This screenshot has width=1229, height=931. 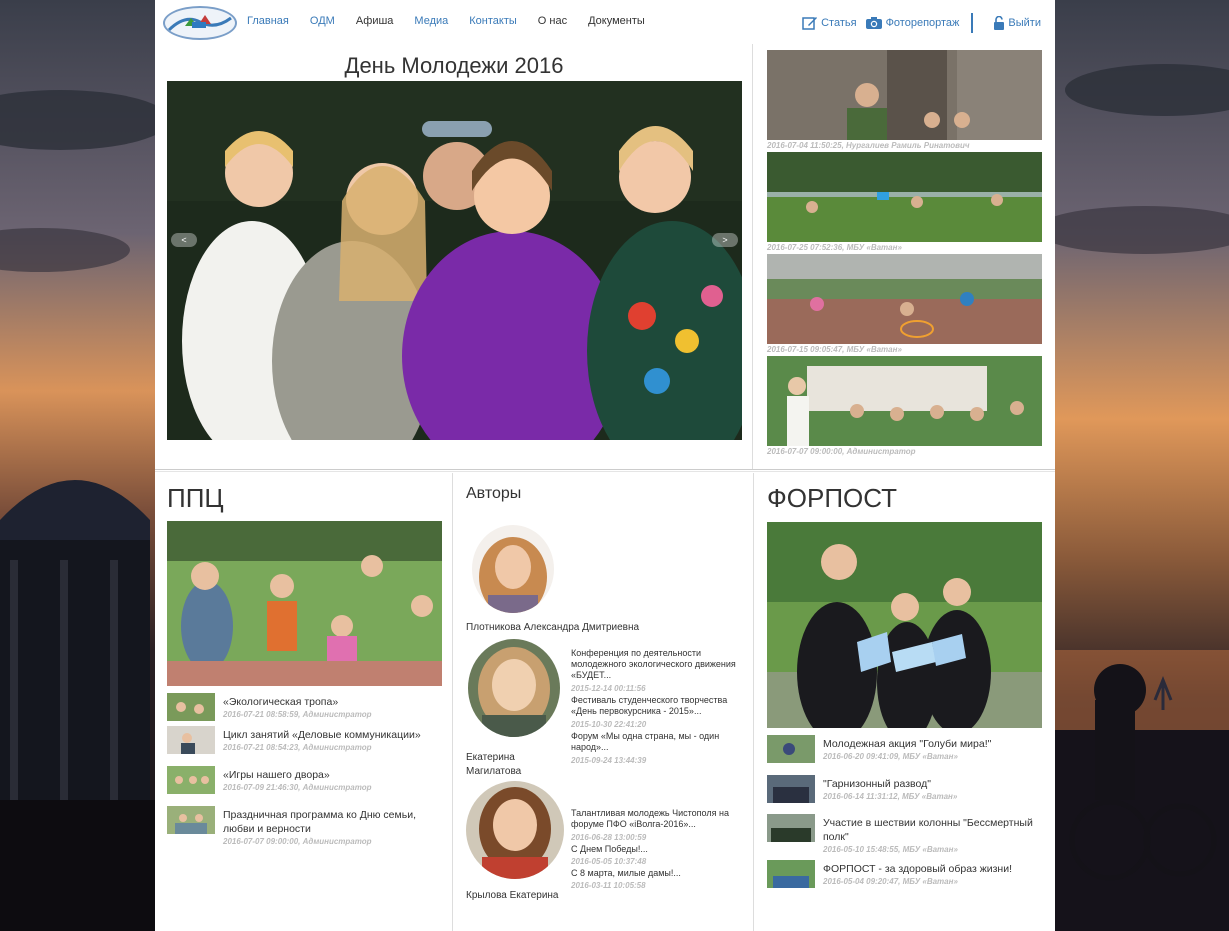 I want to click on nav-media: Медиа, so click(x=431, y=21).